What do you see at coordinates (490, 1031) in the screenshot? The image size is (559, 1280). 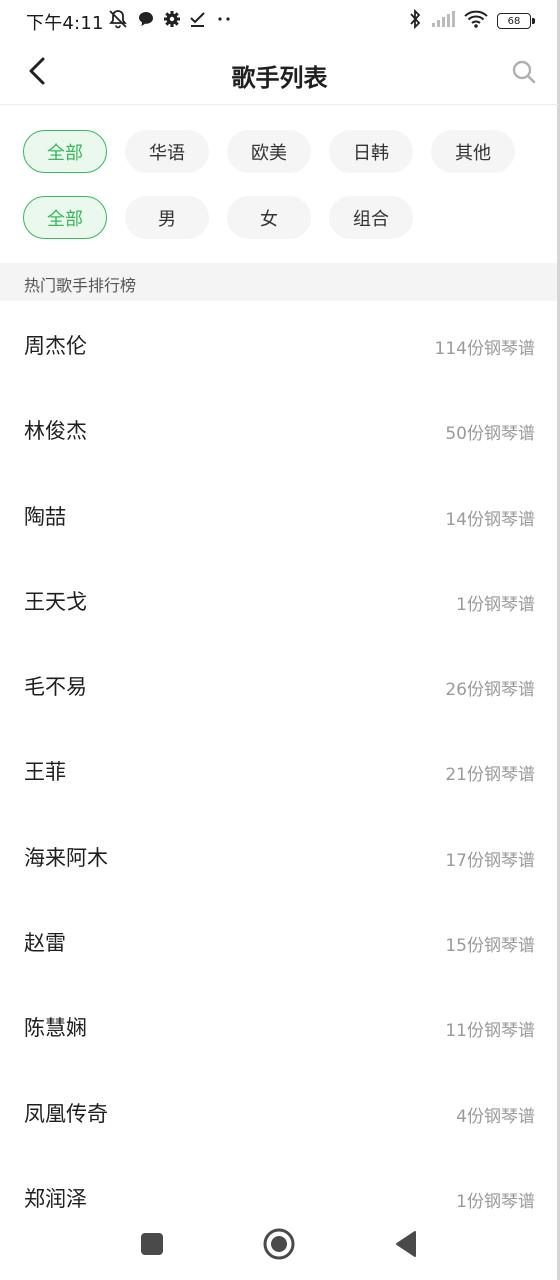 I see `score-count: 11份钢琴谱` at bounding box center [490, 1031].